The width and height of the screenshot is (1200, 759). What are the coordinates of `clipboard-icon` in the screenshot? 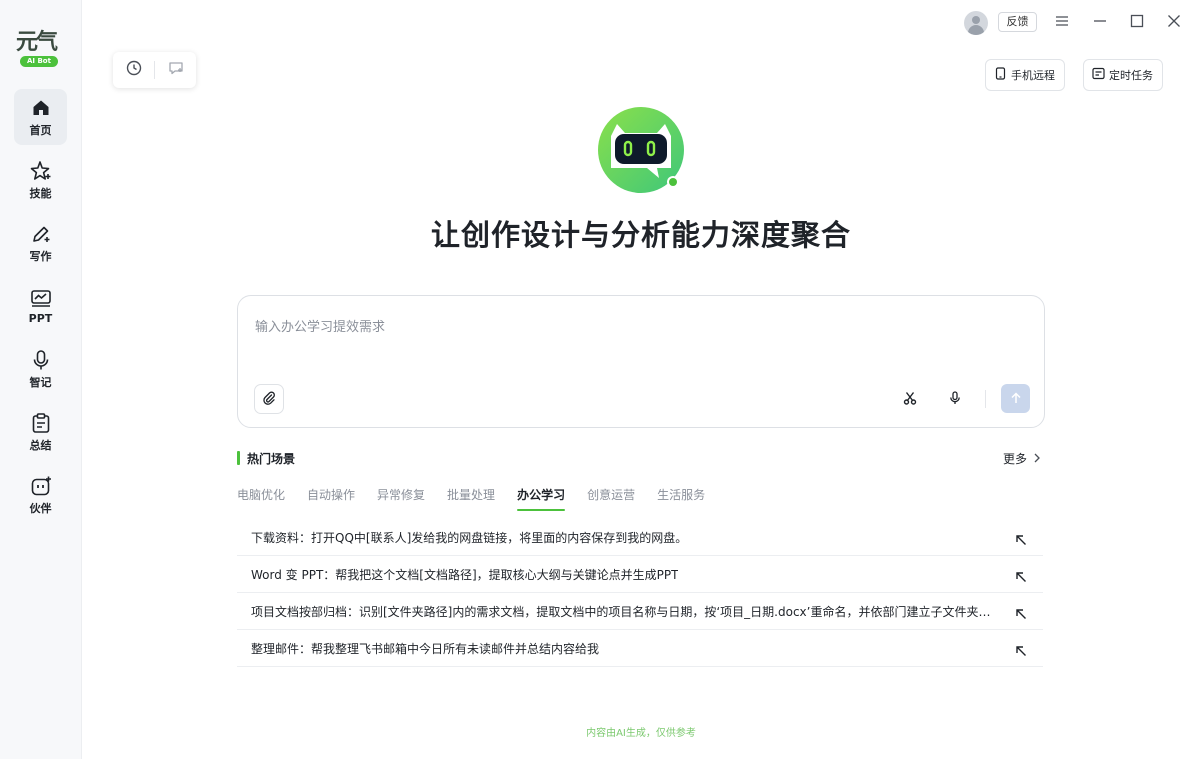 It's located at (41, 423).